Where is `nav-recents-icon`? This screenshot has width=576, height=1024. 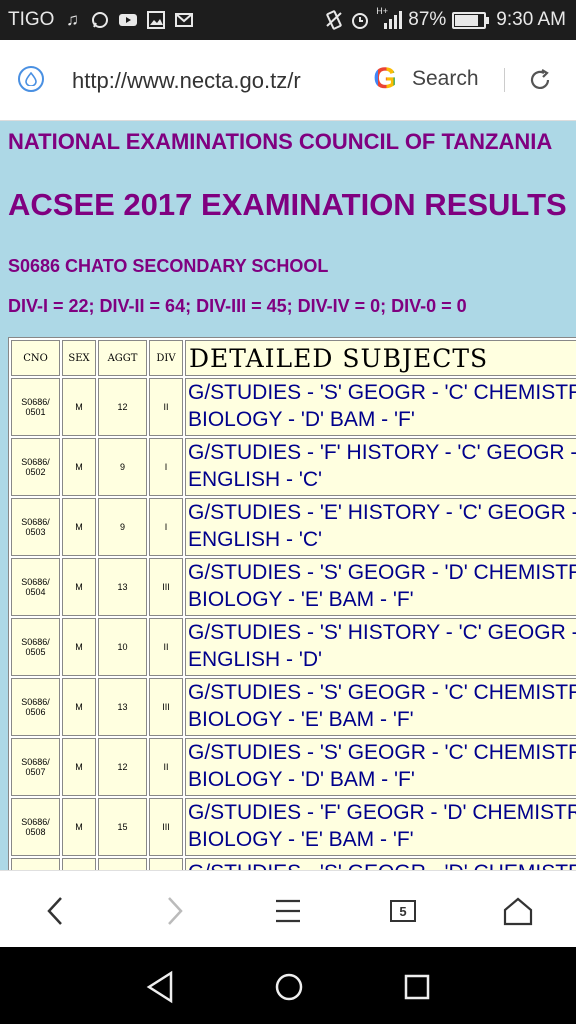
nav-recents-icon is located at coordinates (417, 987).